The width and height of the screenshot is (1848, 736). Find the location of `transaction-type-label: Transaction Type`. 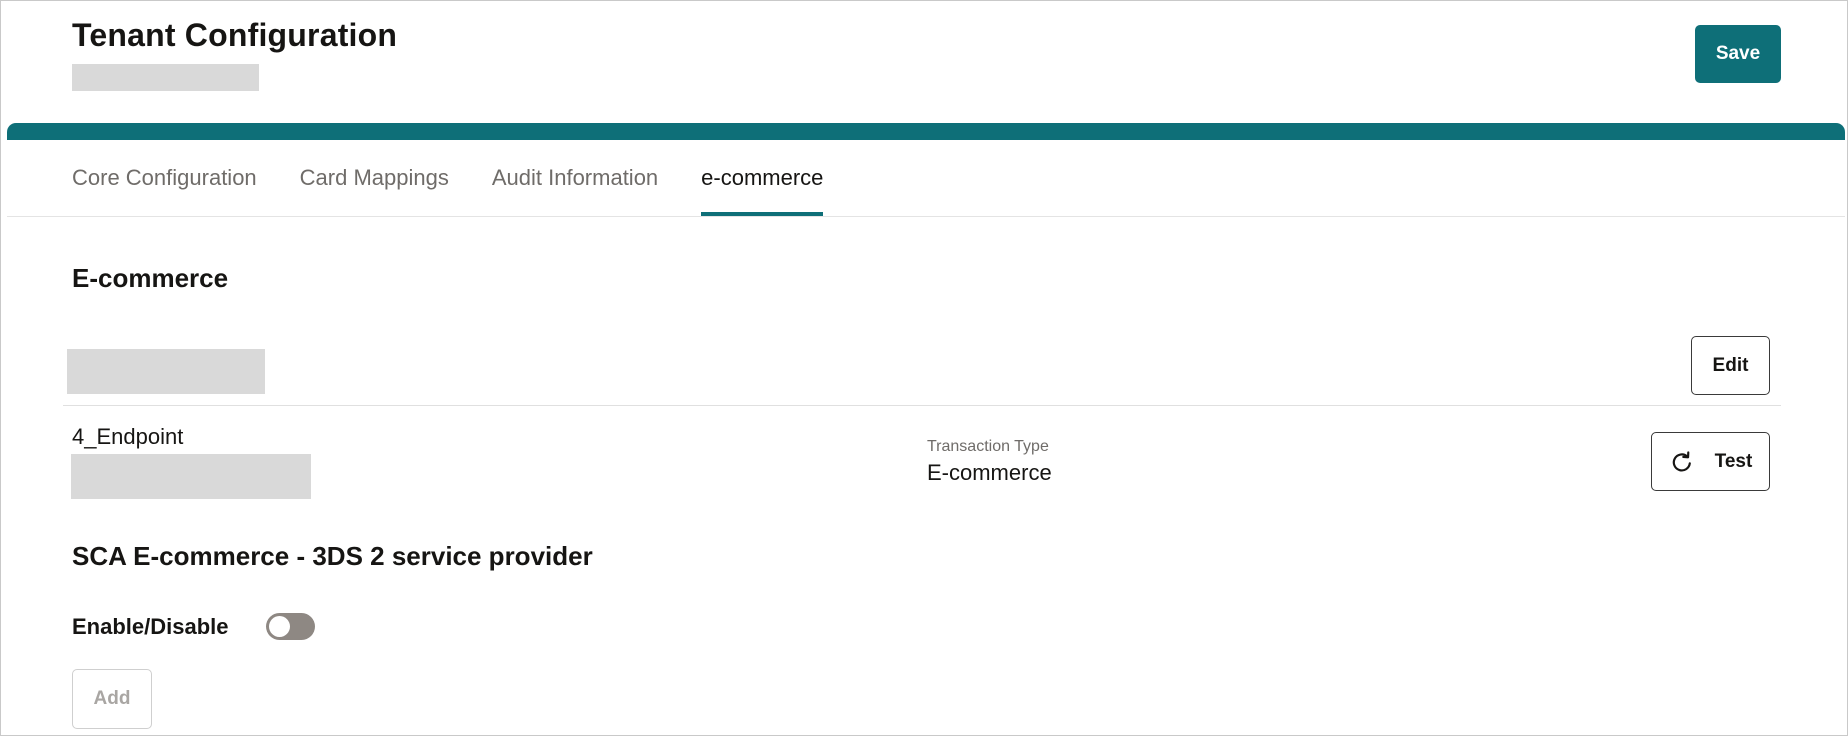

transaction-type-label: Transaction Type is located at coordinates (988, 446).